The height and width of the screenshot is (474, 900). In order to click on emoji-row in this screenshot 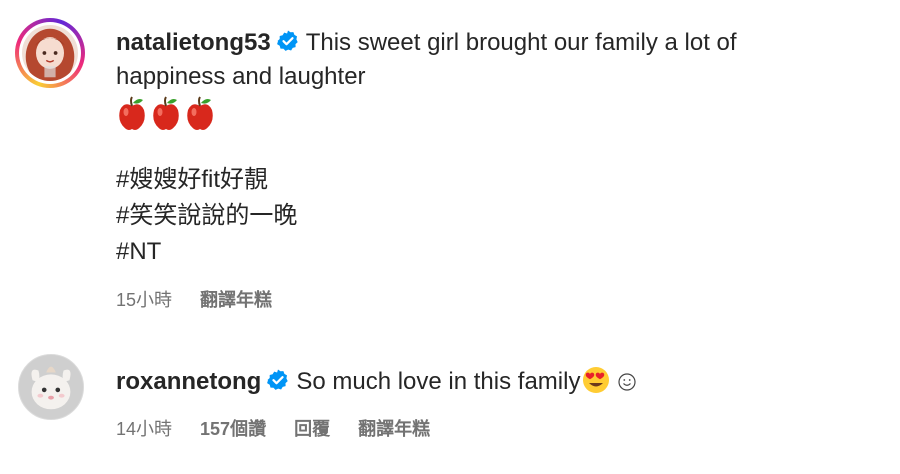, I will do `click(488, 116)`.